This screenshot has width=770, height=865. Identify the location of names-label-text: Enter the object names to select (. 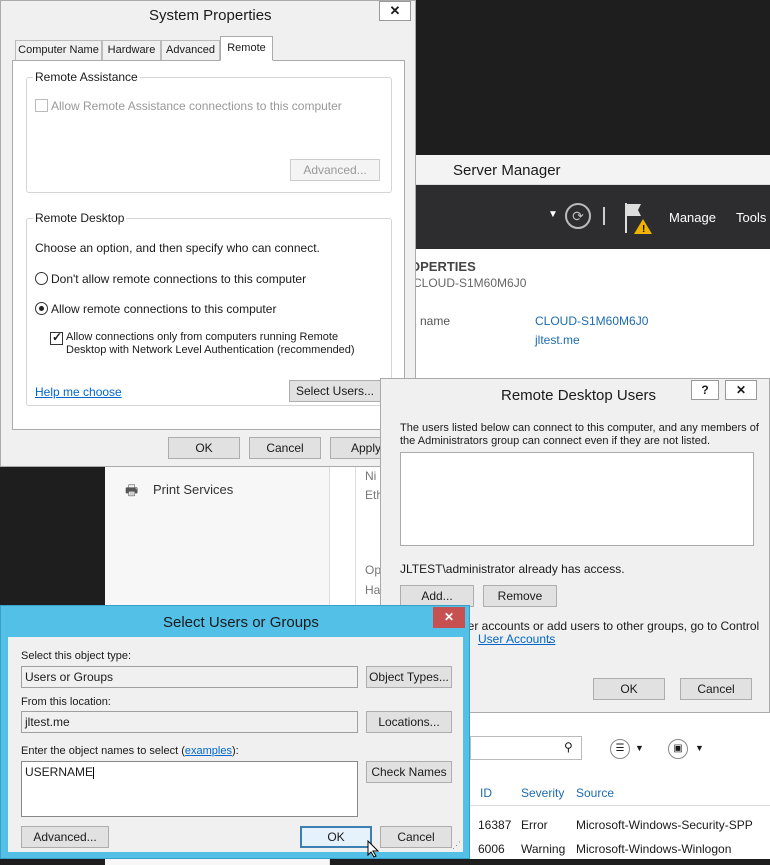
(103, 751).